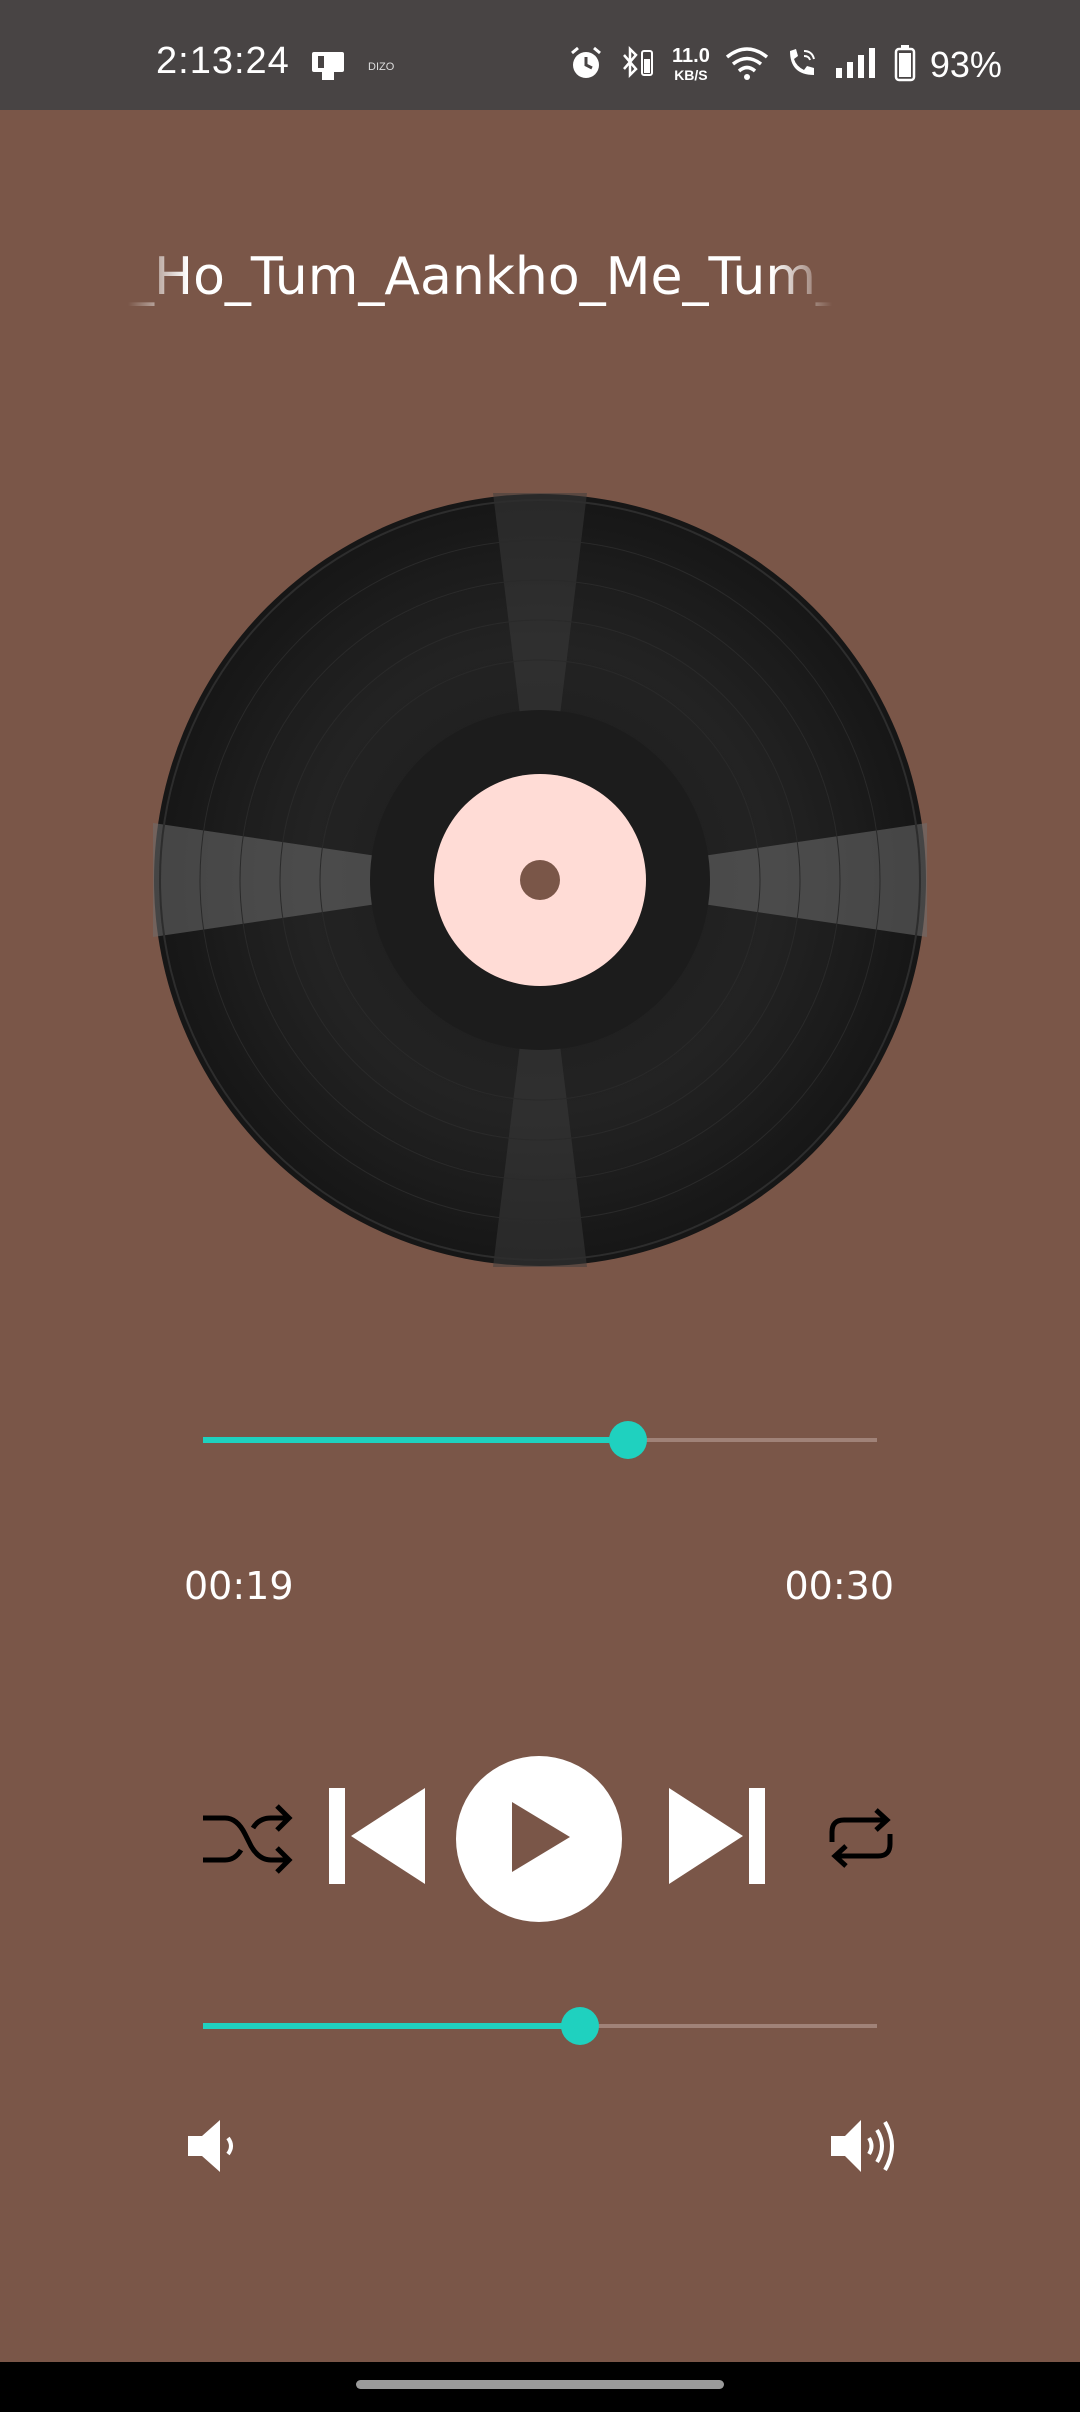 Image resolution: width=1080 pixels, height=2412 pixels. I want to click on song-title-container: _Ho_Tum_Aankho_Me_Tum__, so click(480, 277).